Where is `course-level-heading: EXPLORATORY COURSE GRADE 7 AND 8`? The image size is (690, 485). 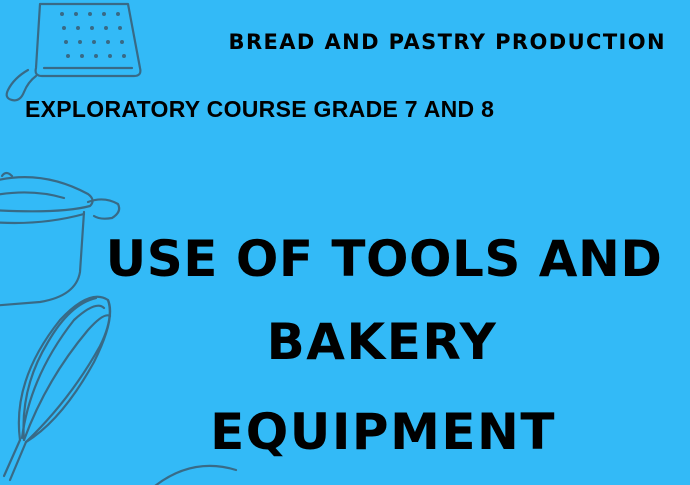
course-level-heading: EXPLORATORY COURSE GRADE 7 AND 8 is located at coordinates (260, 109).